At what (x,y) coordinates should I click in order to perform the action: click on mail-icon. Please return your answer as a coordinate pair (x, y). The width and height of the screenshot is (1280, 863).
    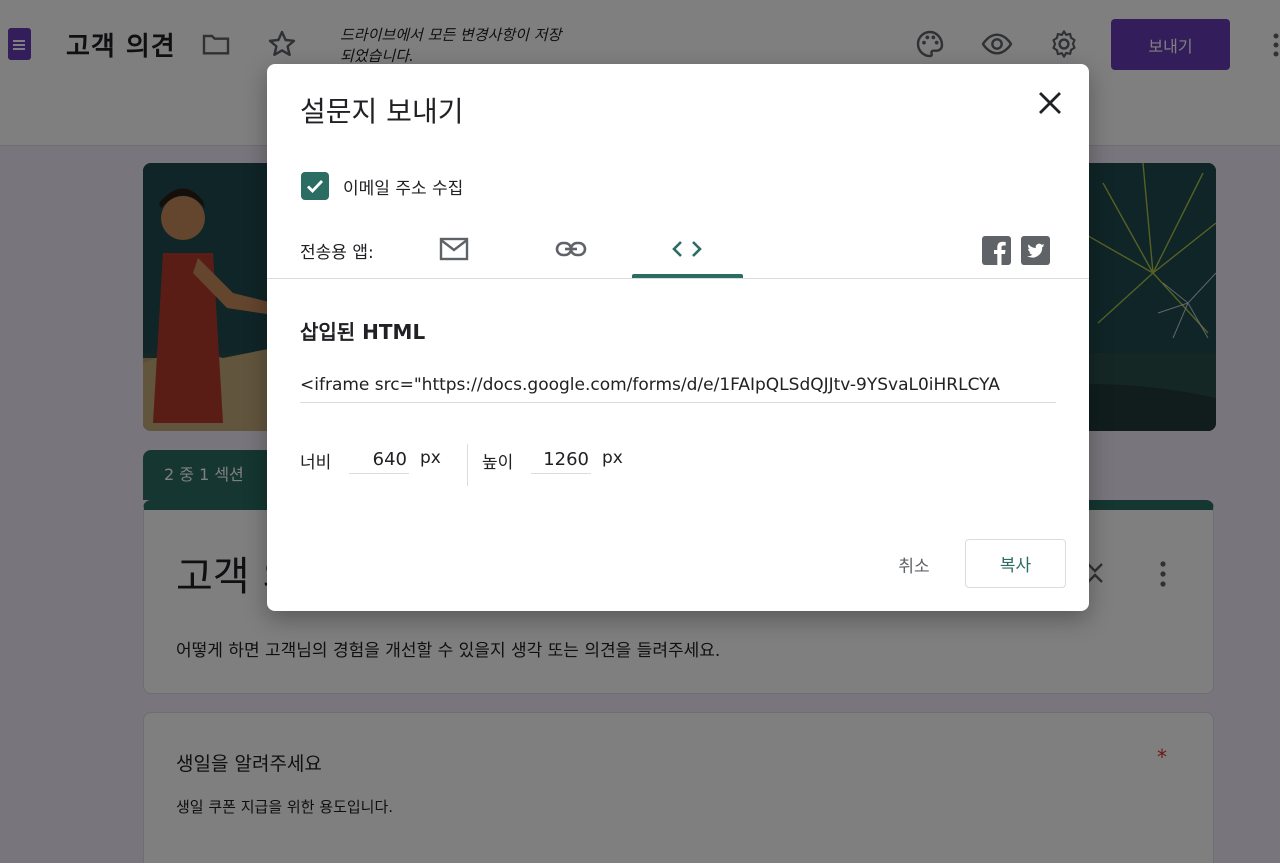
    Looking at the image, I should click on (454, 249).